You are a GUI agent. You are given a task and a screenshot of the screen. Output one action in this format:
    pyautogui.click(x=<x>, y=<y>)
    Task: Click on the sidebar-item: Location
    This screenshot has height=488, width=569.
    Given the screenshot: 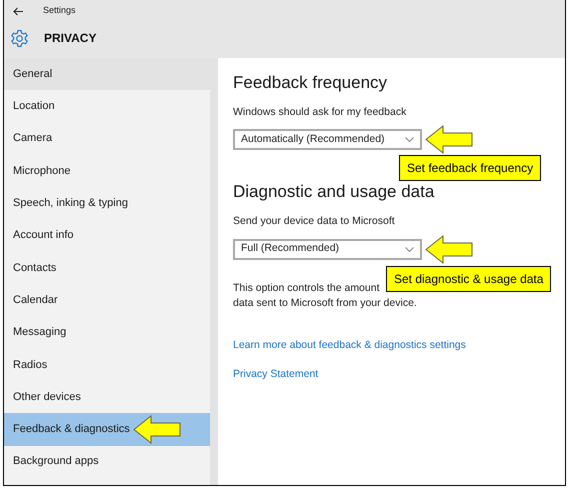 What is the action you would take?
    pyautogui.click(x=107, y=106)
    